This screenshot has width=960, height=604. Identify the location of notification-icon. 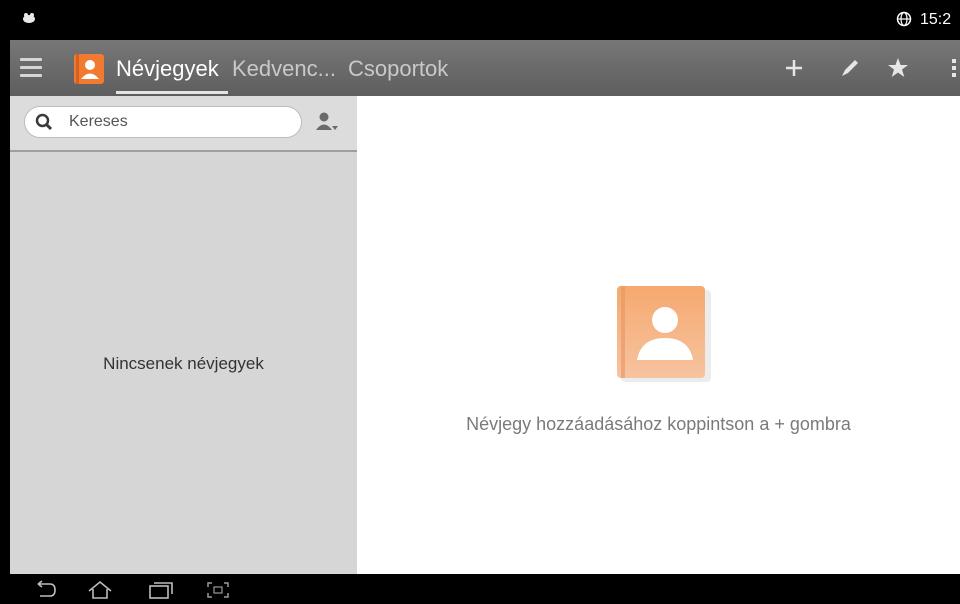
(29, 18).